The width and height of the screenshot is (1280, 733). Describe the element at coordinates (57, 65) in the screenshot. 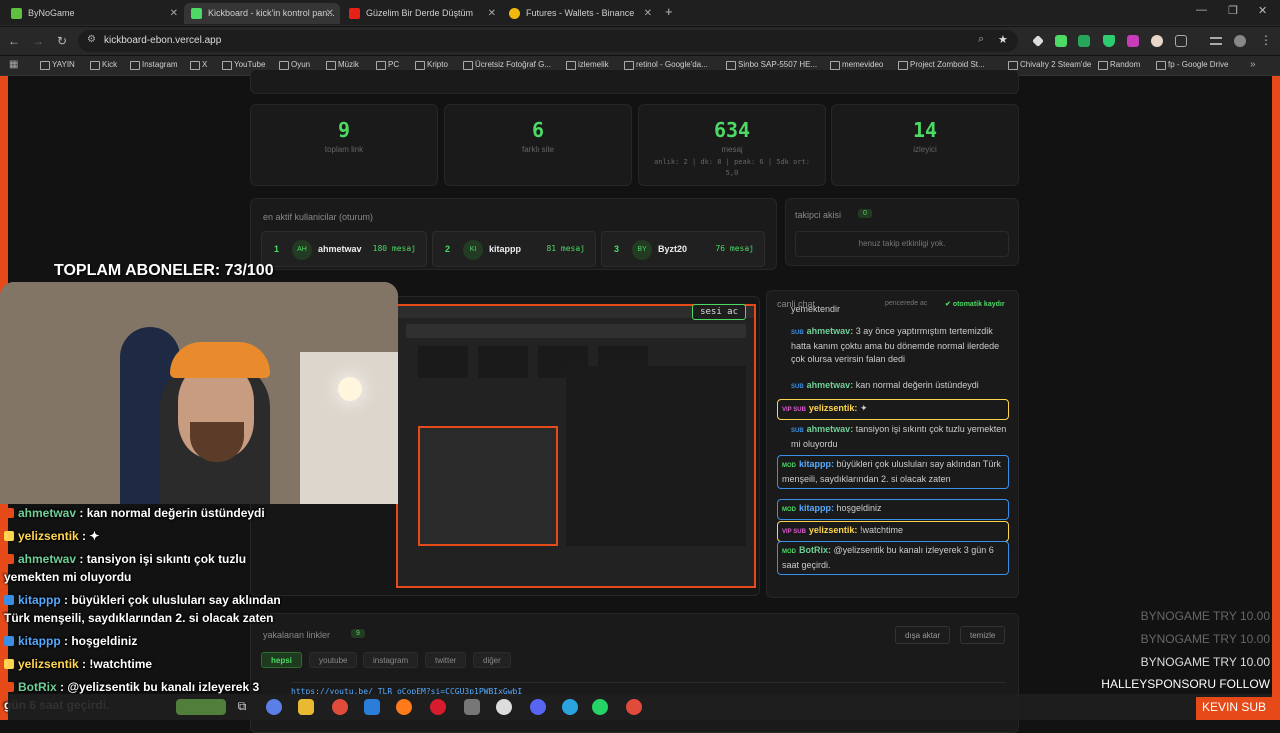

I see `bookmark-item: YAYIN` at that location.